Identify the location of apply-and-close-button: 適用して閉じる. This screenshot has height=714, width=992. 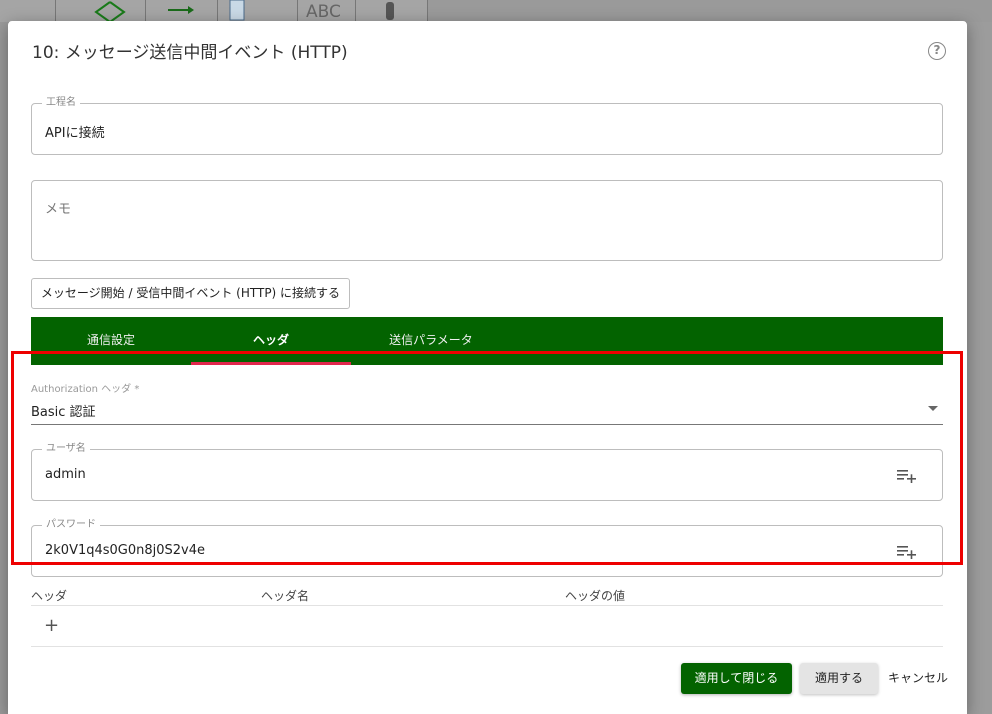
(736, 678).